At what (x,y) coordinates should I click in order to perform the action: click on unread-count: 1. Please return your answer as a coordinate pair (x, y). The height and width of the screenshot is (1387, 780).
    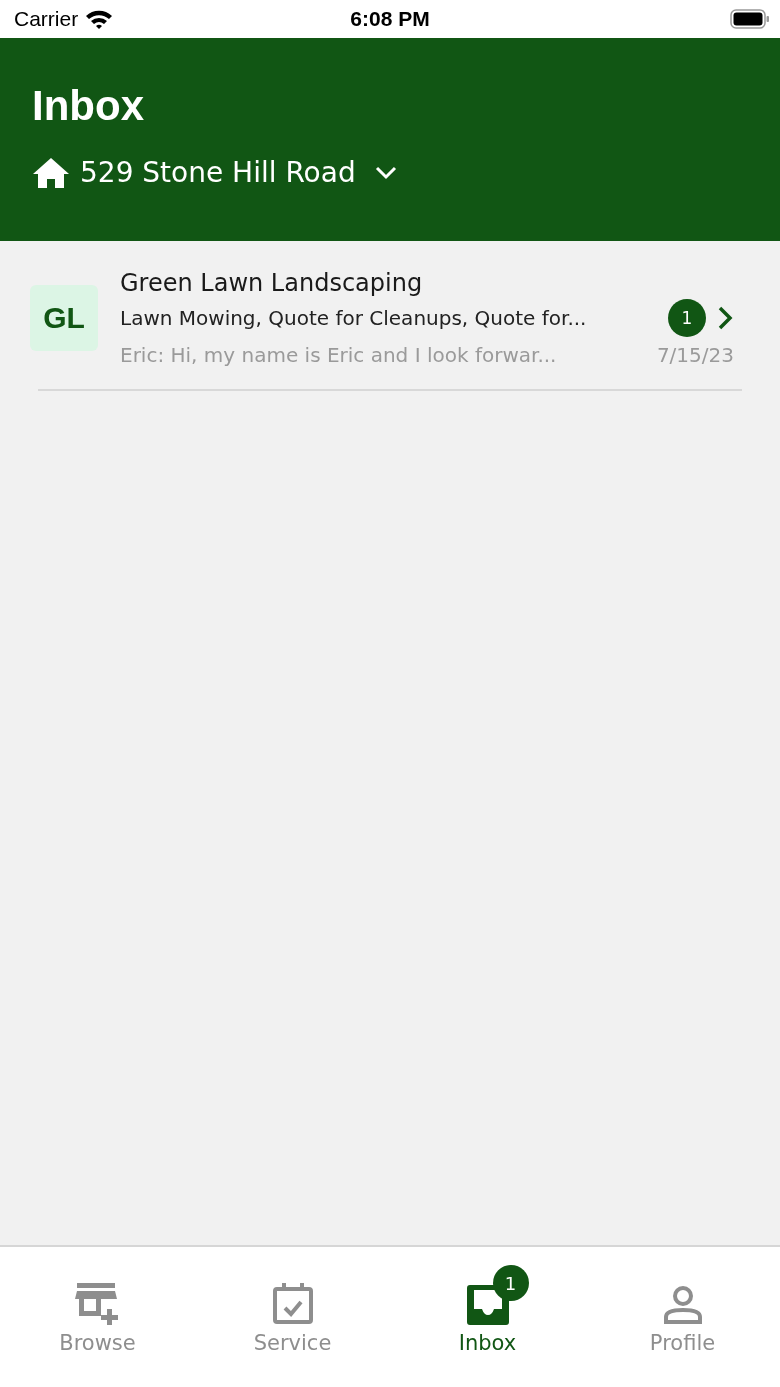
    Looking at the image, I should click on (687, 318).